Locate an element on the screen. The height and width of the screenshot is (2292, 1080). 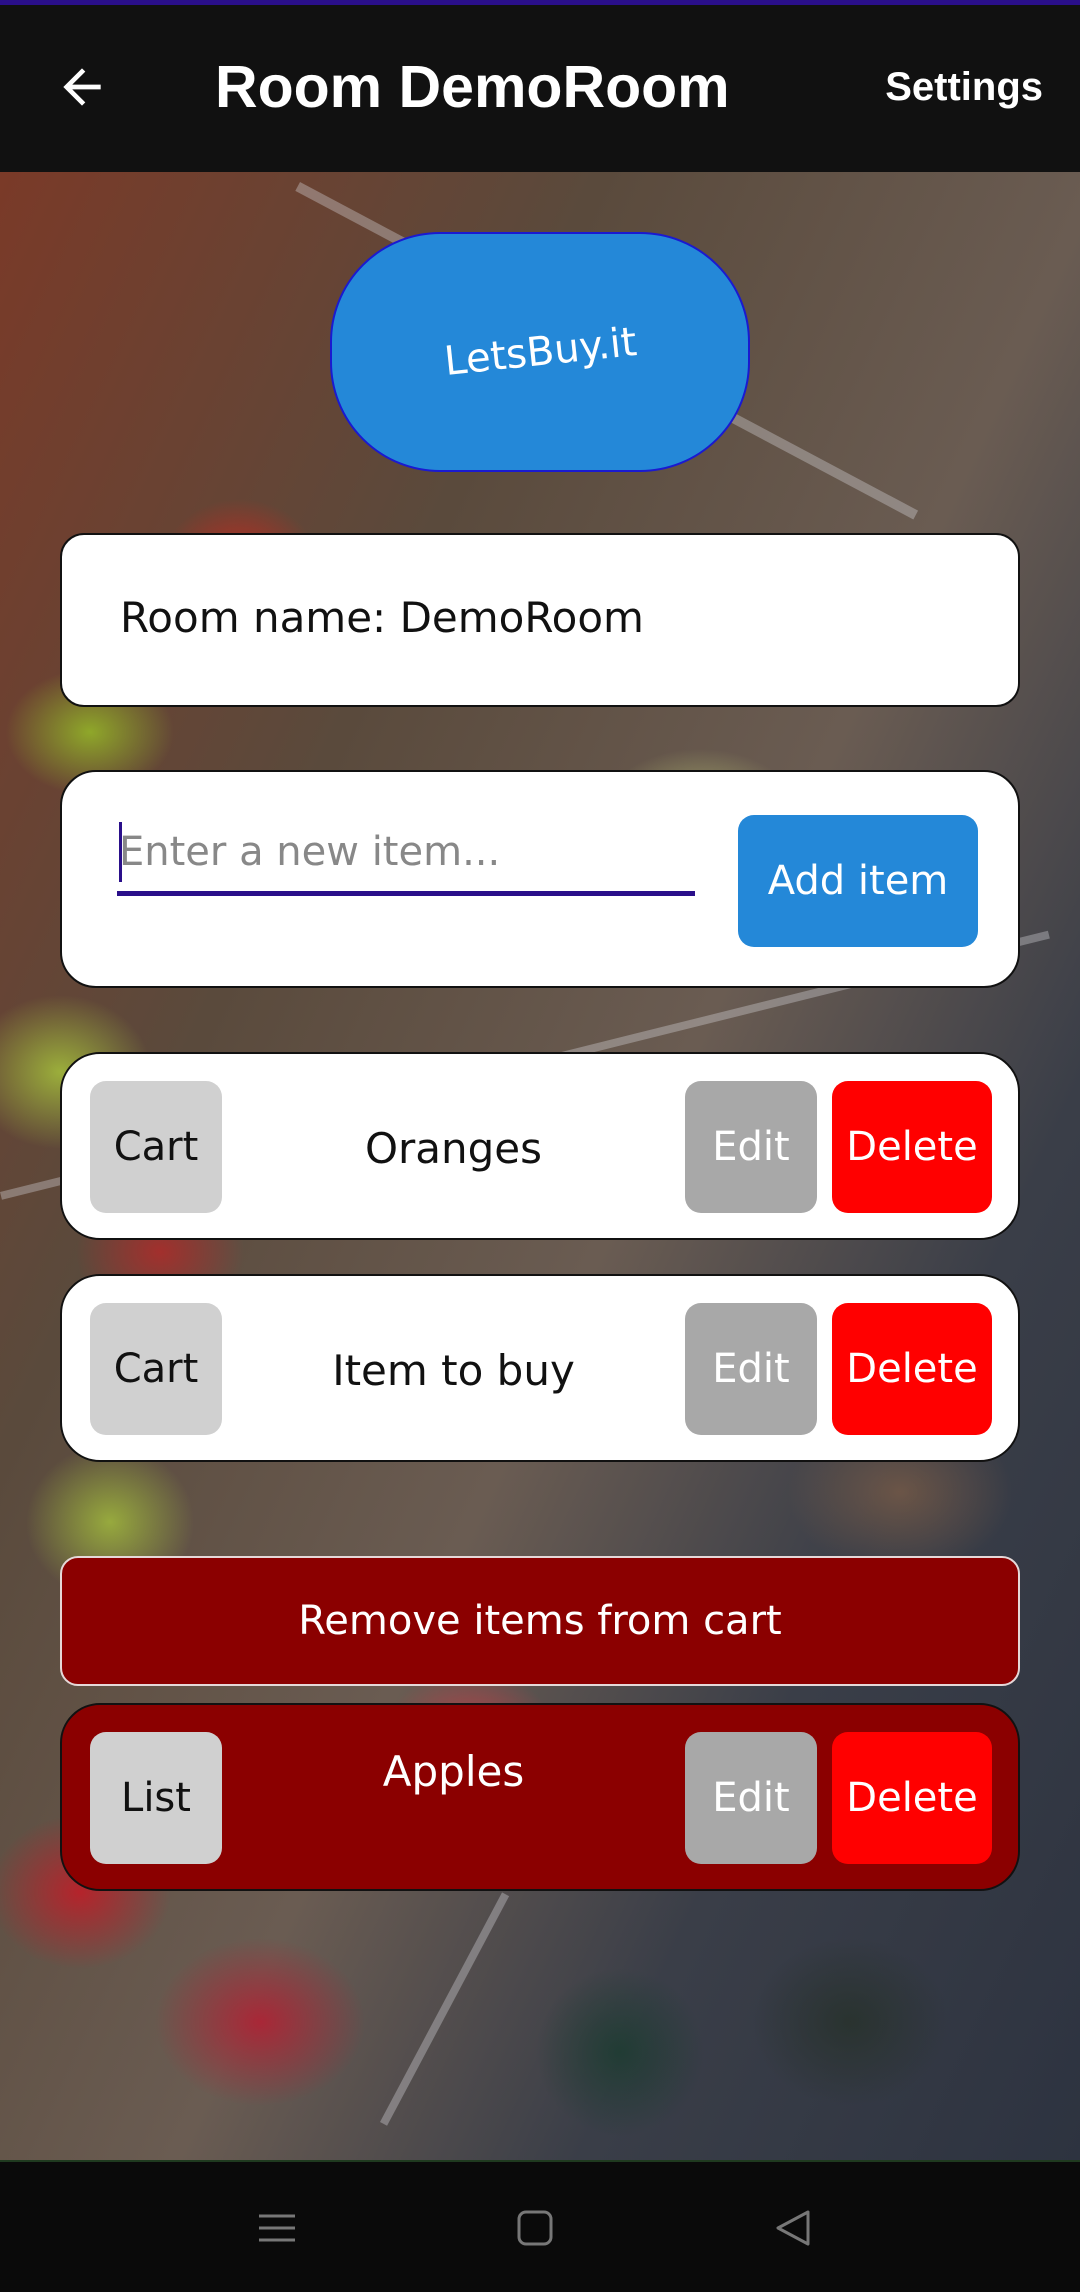
item-name: Apples is located at coordinates (453, 1771).